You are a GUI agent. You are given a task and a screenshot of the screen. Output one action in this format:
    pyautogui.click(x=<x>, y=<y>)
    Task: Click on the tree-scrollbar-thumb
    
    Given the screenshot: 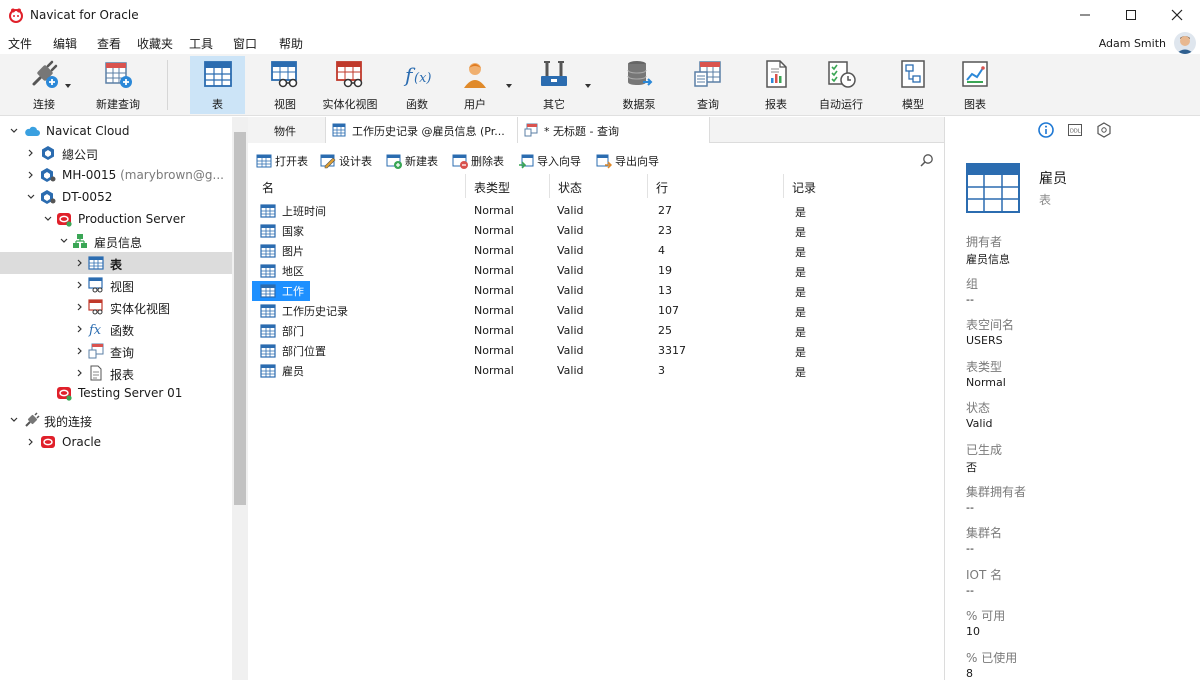 What is the action you would take?
    pyautogui.click(x=240, y=318)
    